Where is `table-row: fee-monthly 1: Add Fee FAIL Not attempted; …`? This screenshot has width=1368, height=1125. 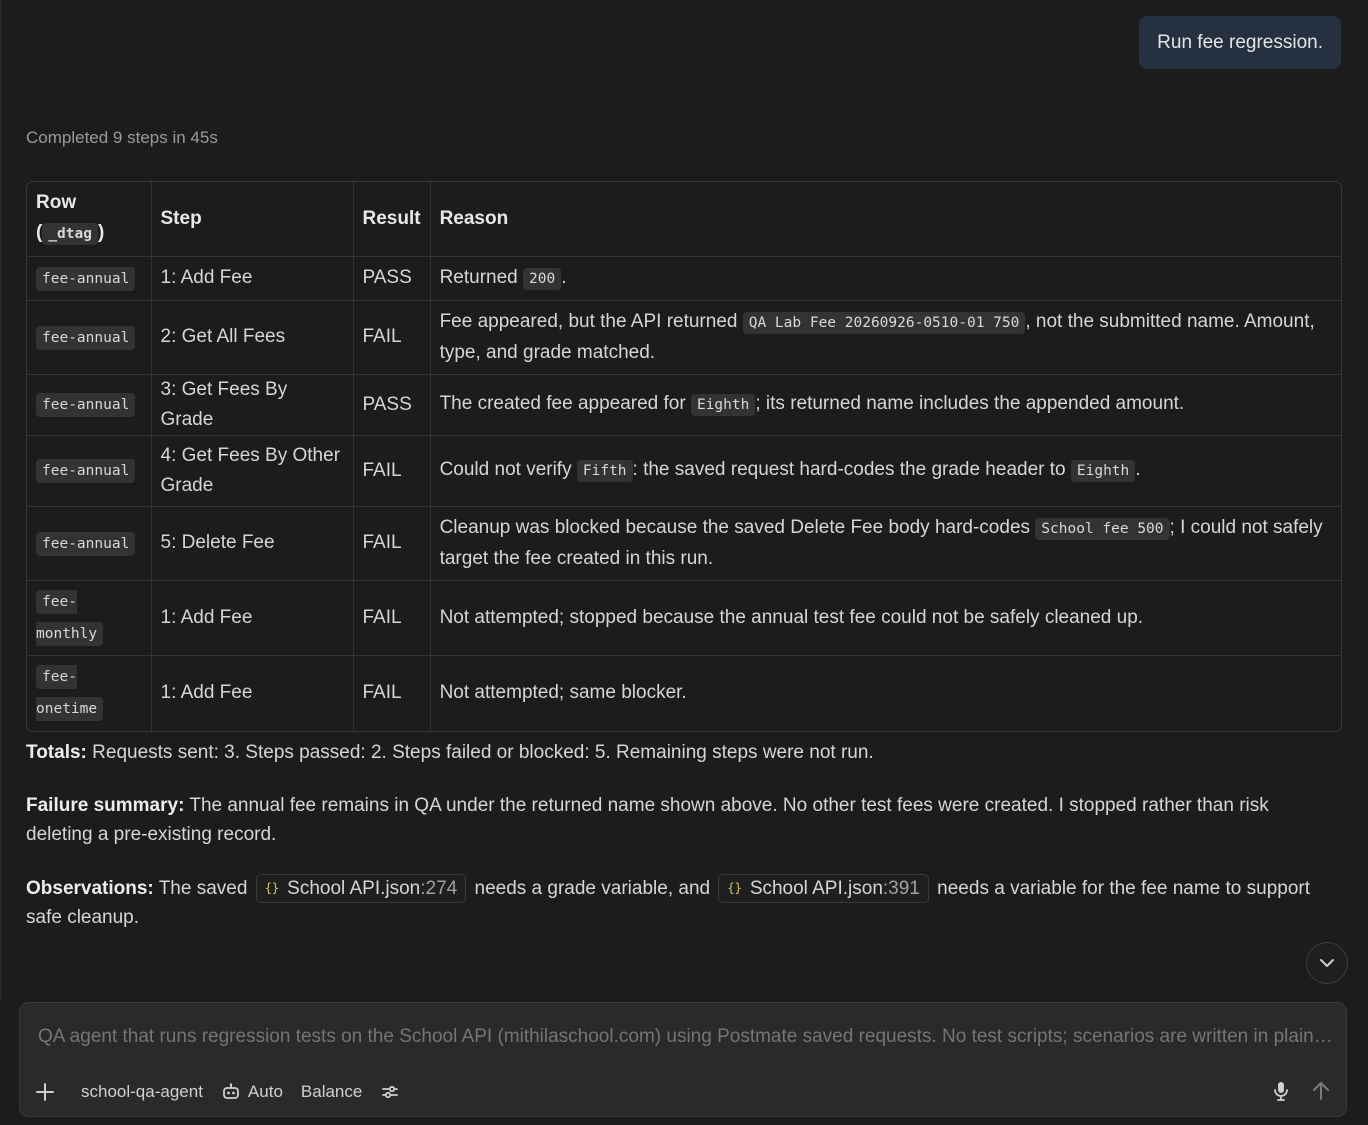 table-row: fee-monthly 1: Add Fee FAIL Not attempted; … is located at coordinates (684, 618).